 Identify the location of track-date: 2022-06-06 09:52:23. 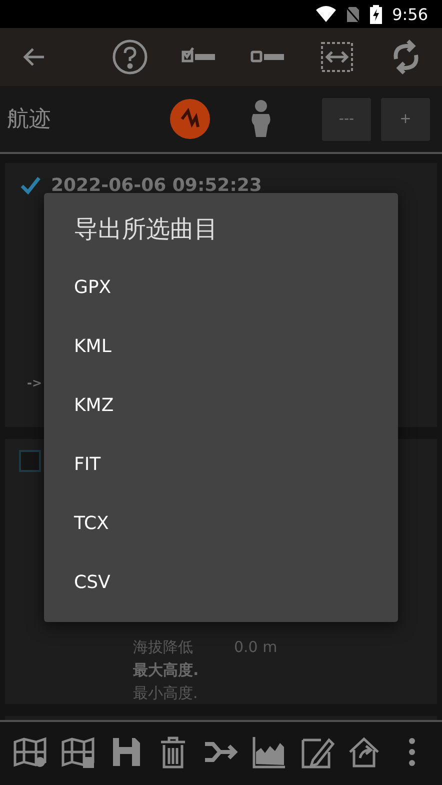
(156, 185).